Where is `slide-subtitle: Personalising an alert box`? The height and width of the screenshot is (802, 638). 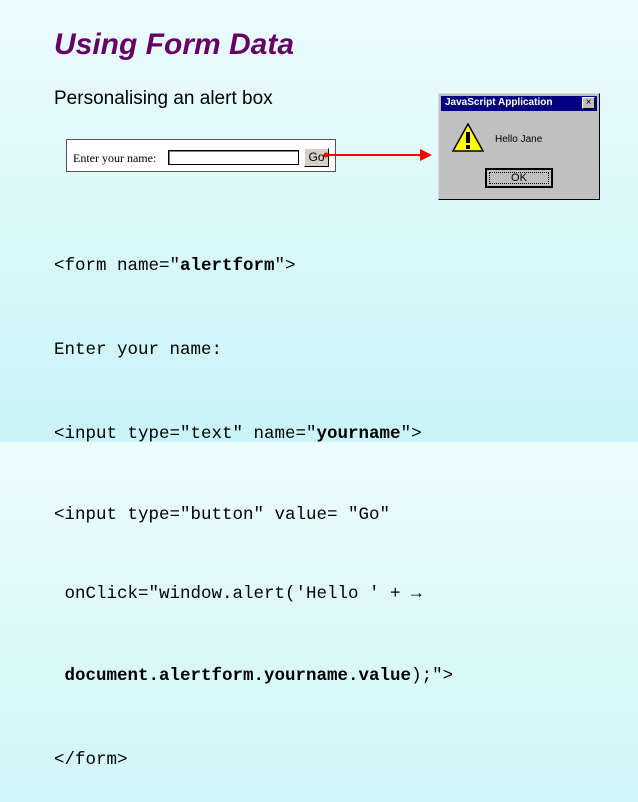 slide-subtitle: Personalising an alert box is located at coordinates (163, 98).